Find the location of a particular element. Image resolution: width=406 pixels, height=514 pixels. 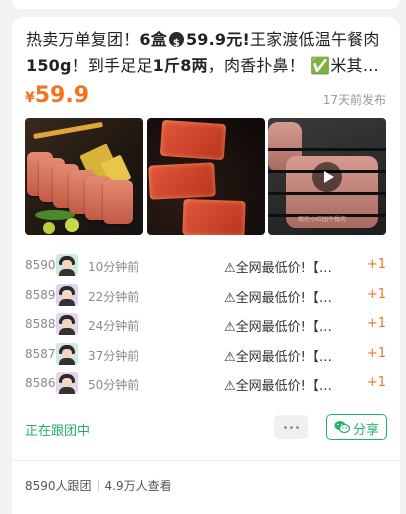

share-label: 分享 is located at coordinates (366, 430).